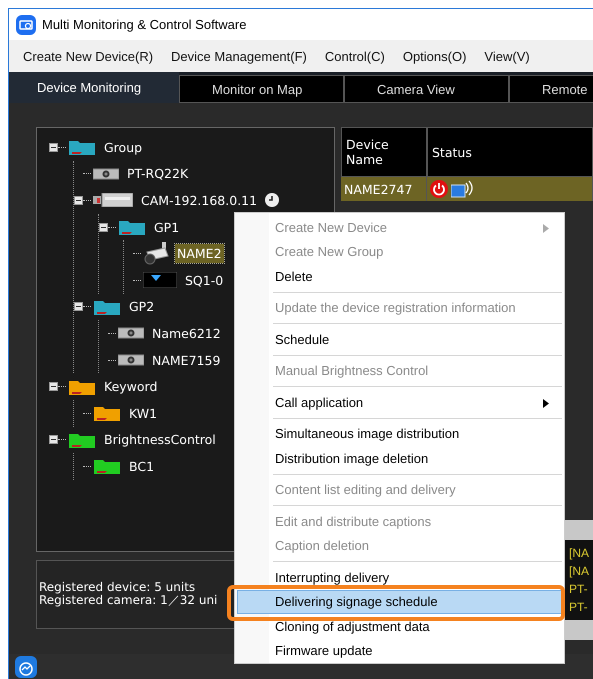  Describe the element at coordinates (399, 434) in the screenshot. I see `menu-item: Simultaneous image distribution` at that location.